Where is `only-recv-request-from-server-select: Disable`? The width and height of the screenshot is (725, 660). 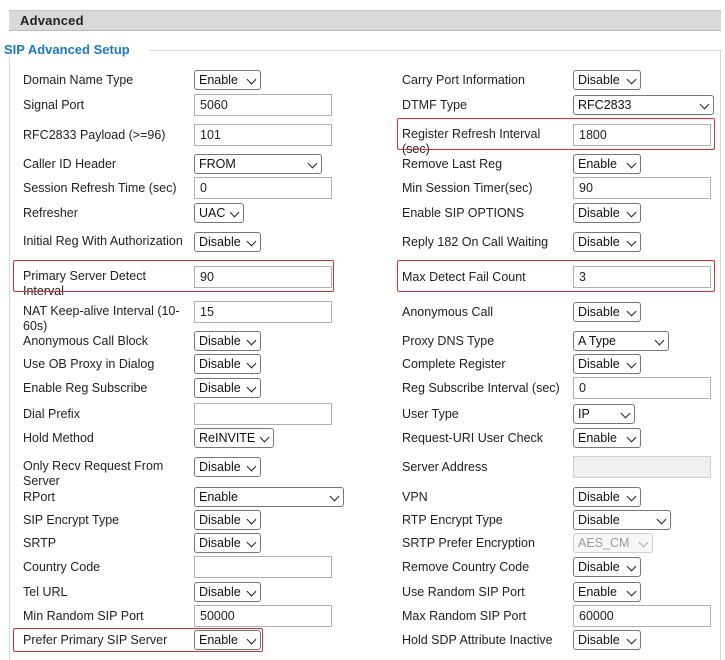 only-recv-request-from-server-select: Disable is located at coordinates (227, 467).